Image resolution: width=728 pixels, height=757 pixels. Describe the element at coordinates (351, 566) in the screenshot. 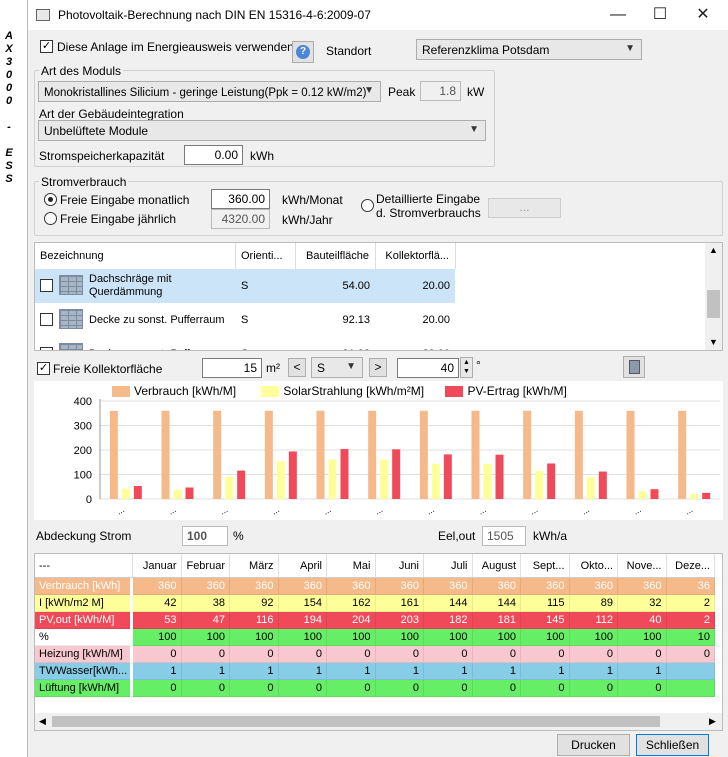

I see `month-header: Mai` at that location.